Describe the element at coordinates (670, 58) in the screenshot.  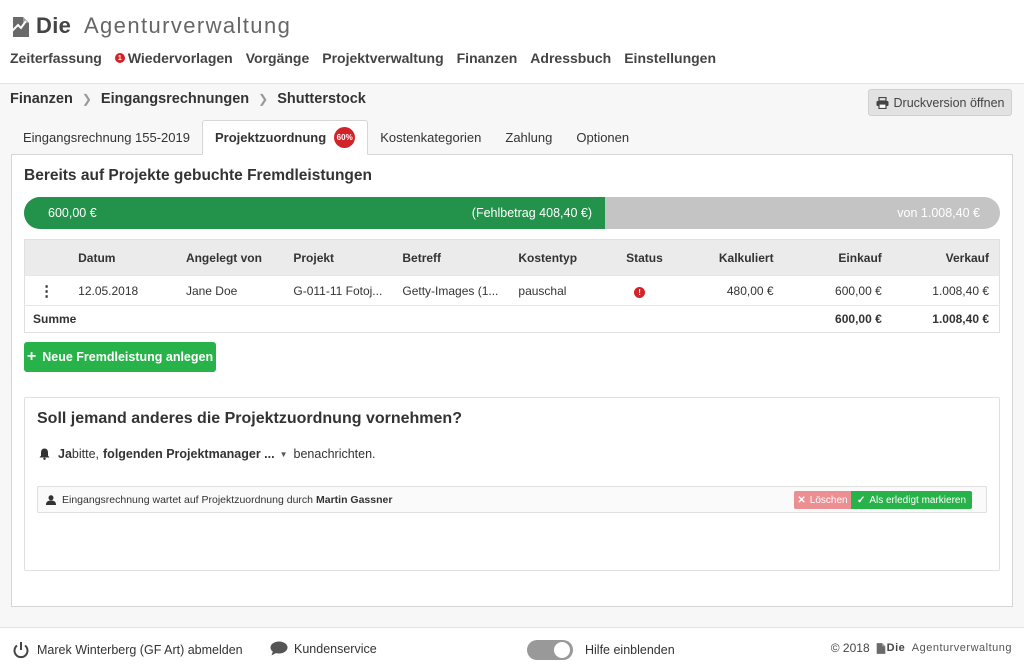
I see `nav-einstellungen: Einstellungen` at that location.